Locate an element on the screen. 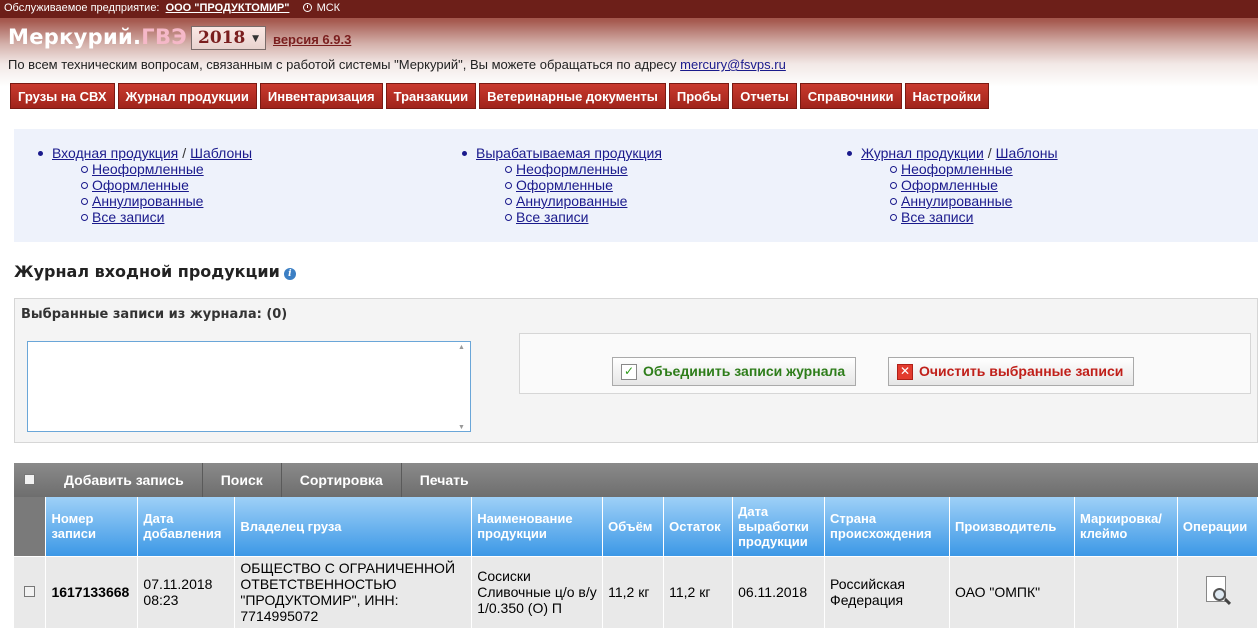  cell-volume: 11,2 кг is located at coordinates (633, 591).